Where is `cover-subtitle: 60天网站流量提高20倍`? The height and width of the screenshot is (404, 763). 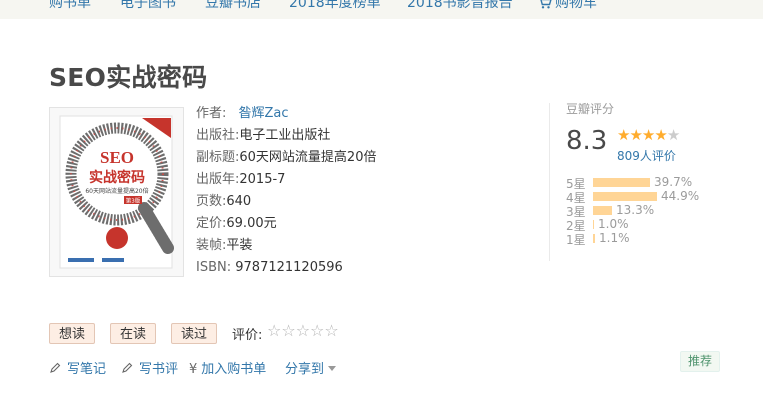 cover-subtitle: 60天网站流量提高20倍 is located at coordinates (116, 191).